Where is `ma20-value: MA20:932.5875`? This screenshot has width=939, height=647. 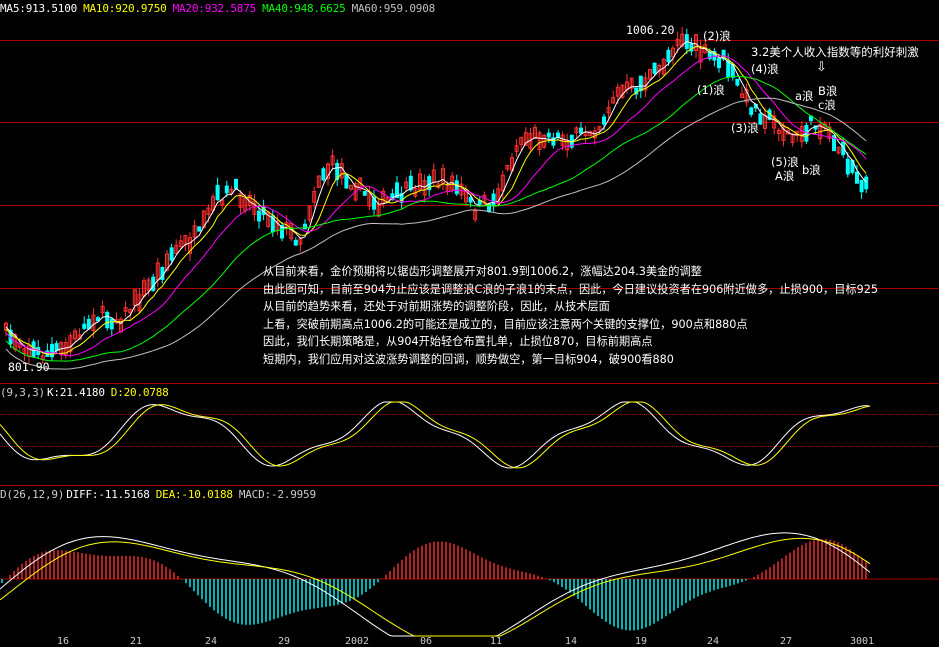
ma20-value: MA20:932.5875 is located at coordinates (214, 8).